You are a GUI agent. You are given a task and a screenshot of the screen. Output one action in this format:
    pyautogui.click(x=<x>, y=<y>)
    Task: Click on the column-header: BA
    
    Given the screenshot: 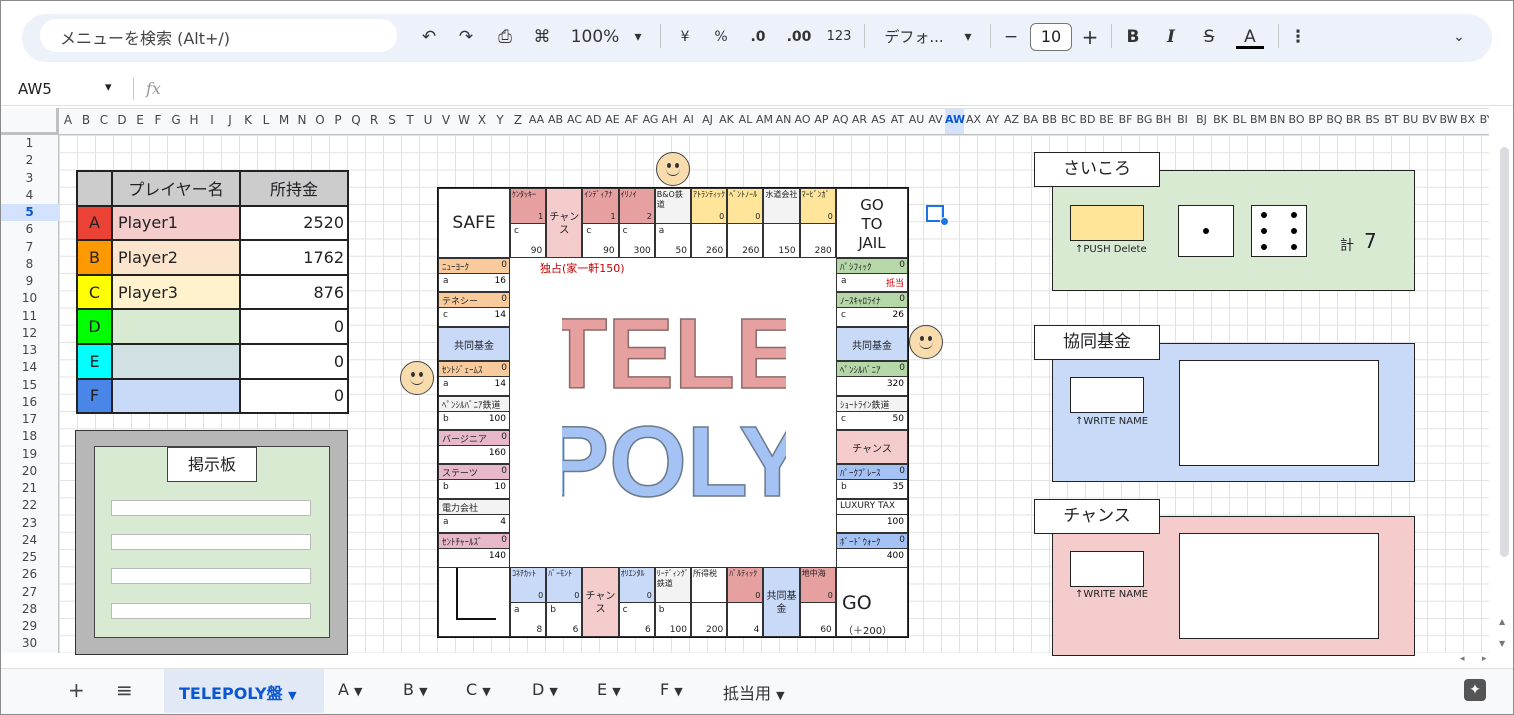 What is the action you would take?
    pyautogui.click(x=1030, y=119)
    